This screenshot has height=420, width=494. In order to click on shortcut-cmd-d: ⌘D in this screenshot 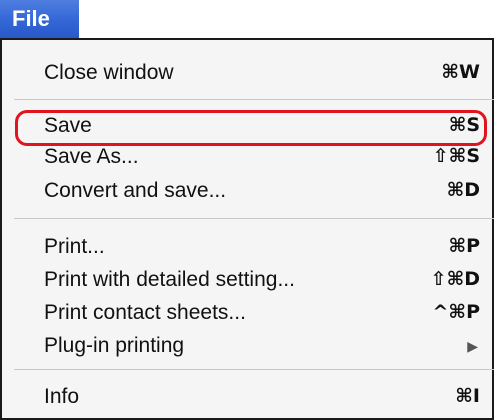, I will do `click(463, 190)`.